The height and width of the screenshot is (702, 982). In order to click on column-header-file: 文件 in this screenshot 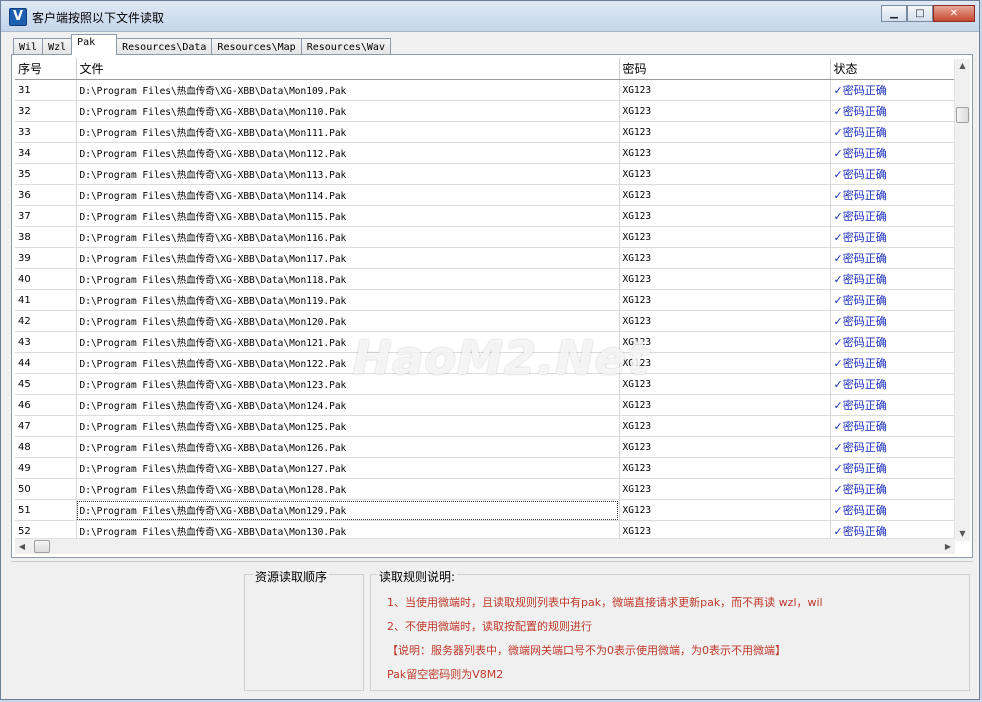, I will do `click(348, 69)`.